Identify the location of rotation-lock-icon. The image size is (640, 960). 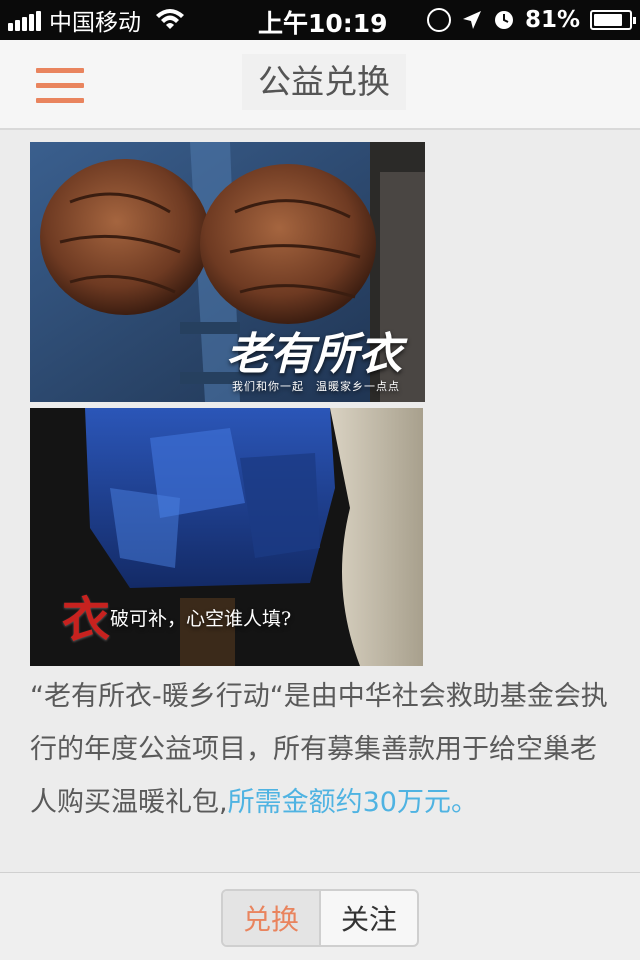
(438, 20).